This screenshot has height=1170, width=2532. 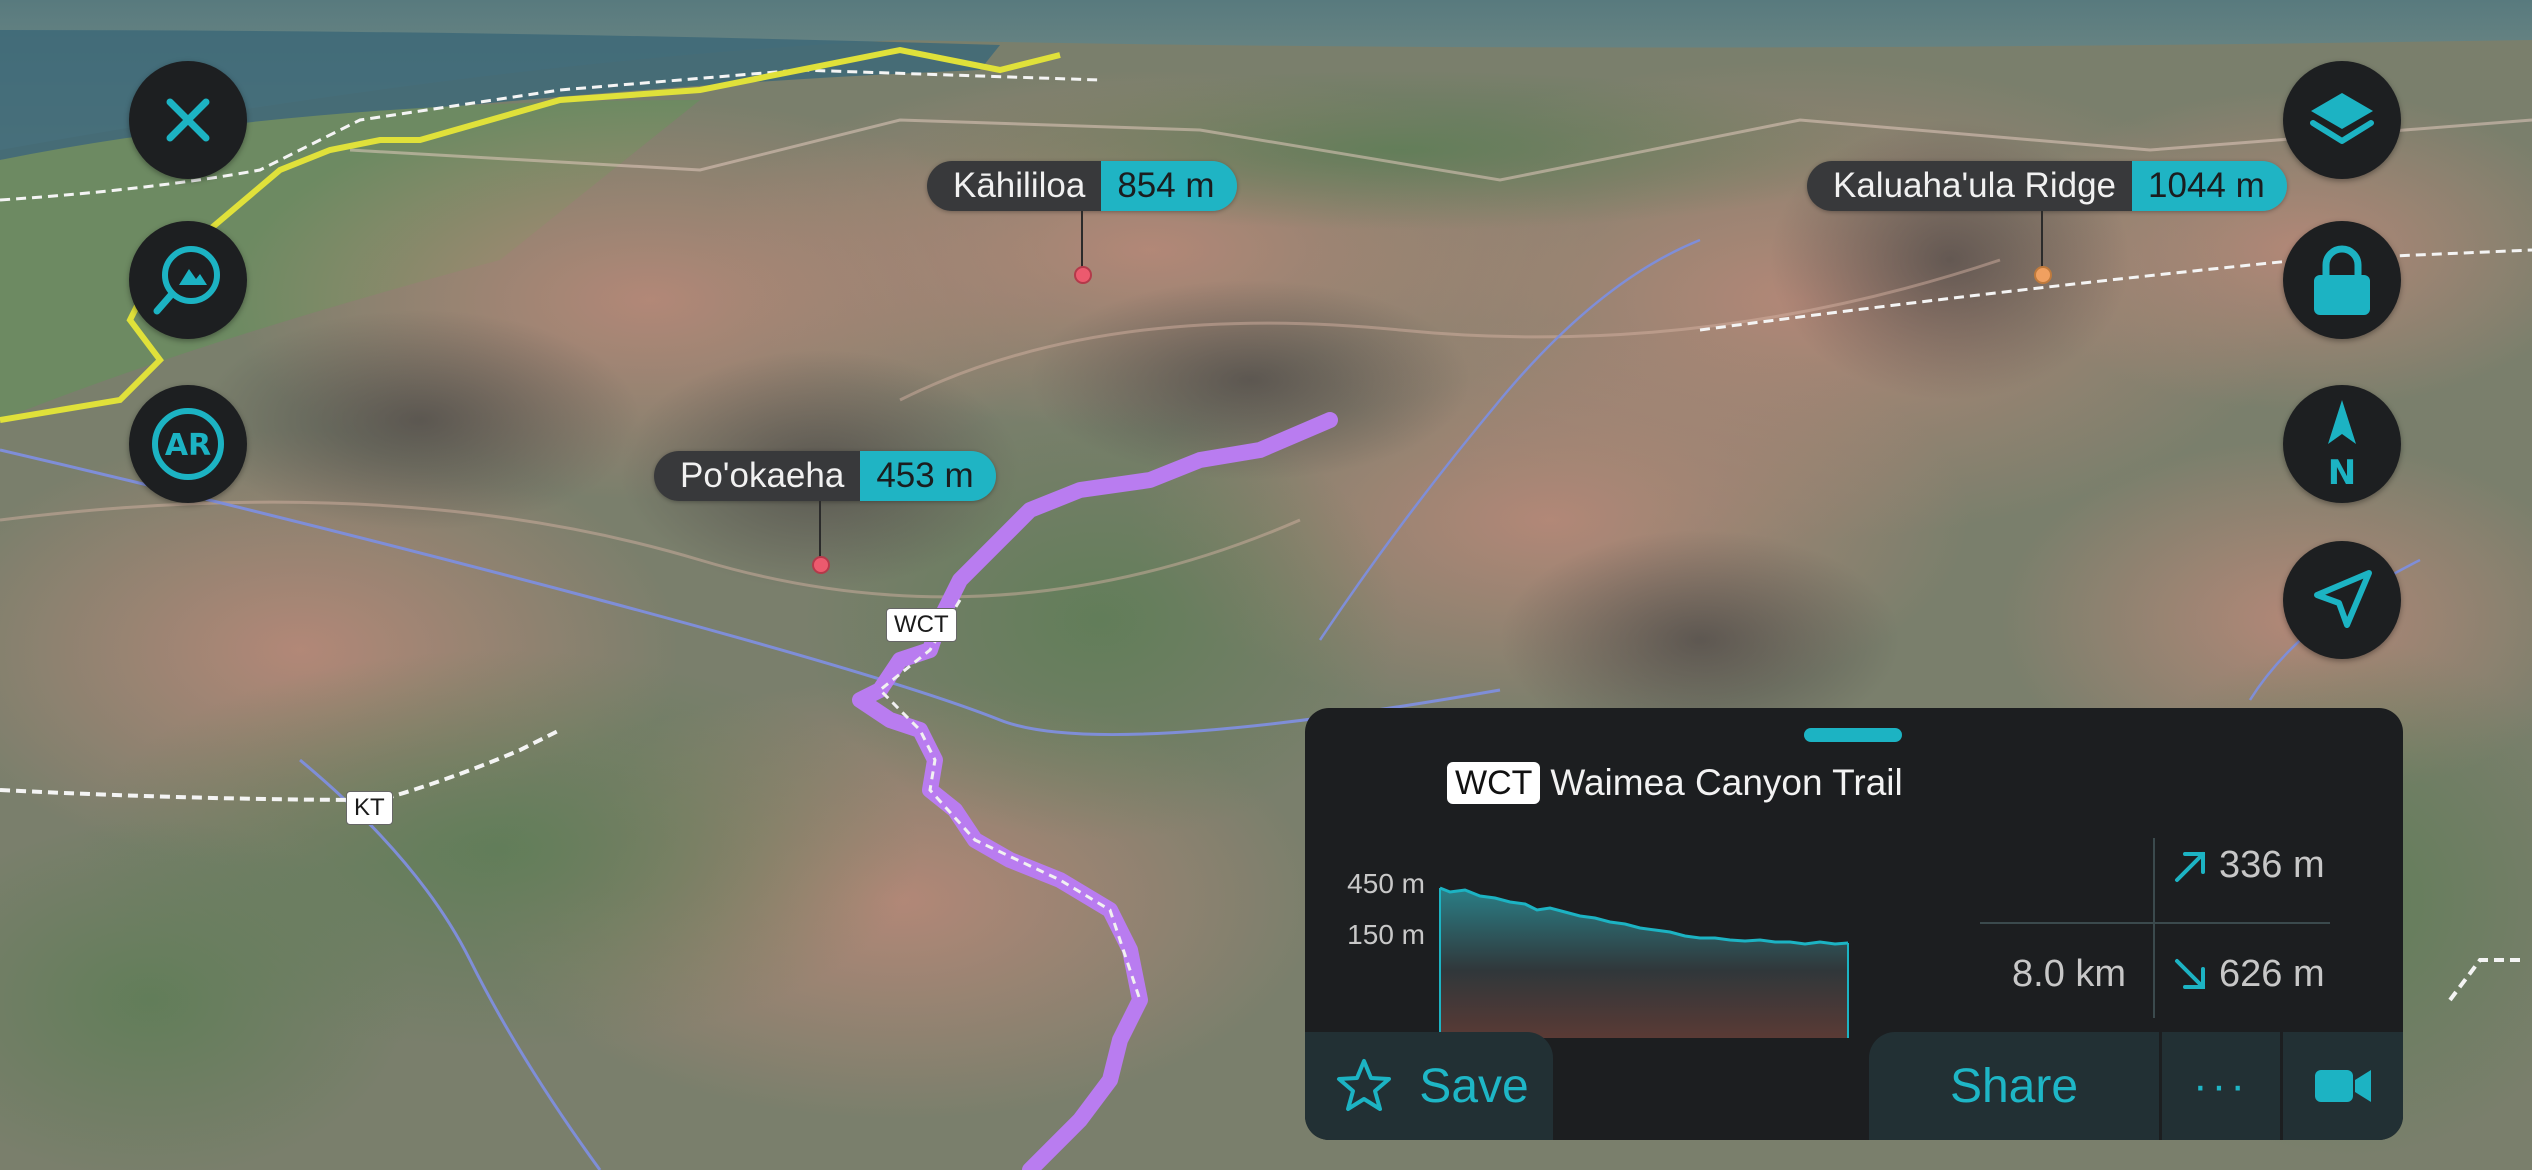 I want to click on ar-label: AR, so click(x=188, y=445).